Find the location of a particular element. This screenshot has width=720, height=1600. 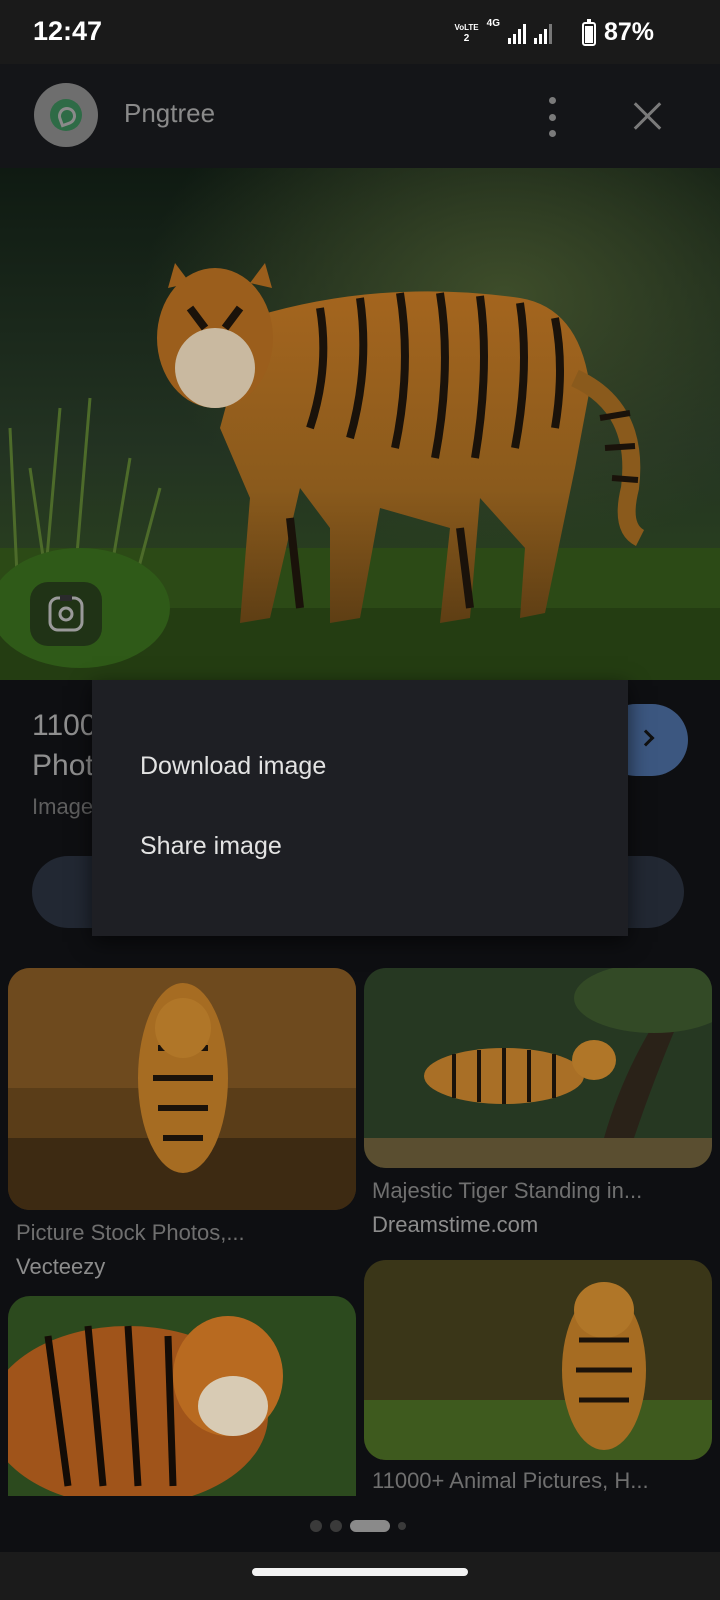

status-indicators: VoLTE 2 4G is located at coordinates (503, 33).